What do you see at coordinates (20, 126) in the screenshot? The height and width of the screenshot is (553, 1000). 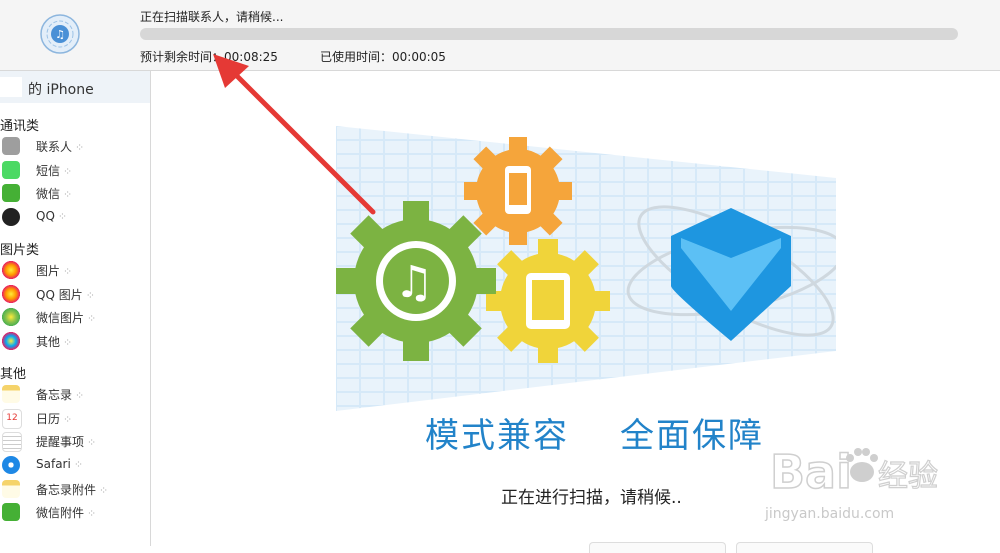 I see `group-title-communication: 通讯类` at bounding box center [20, 126].